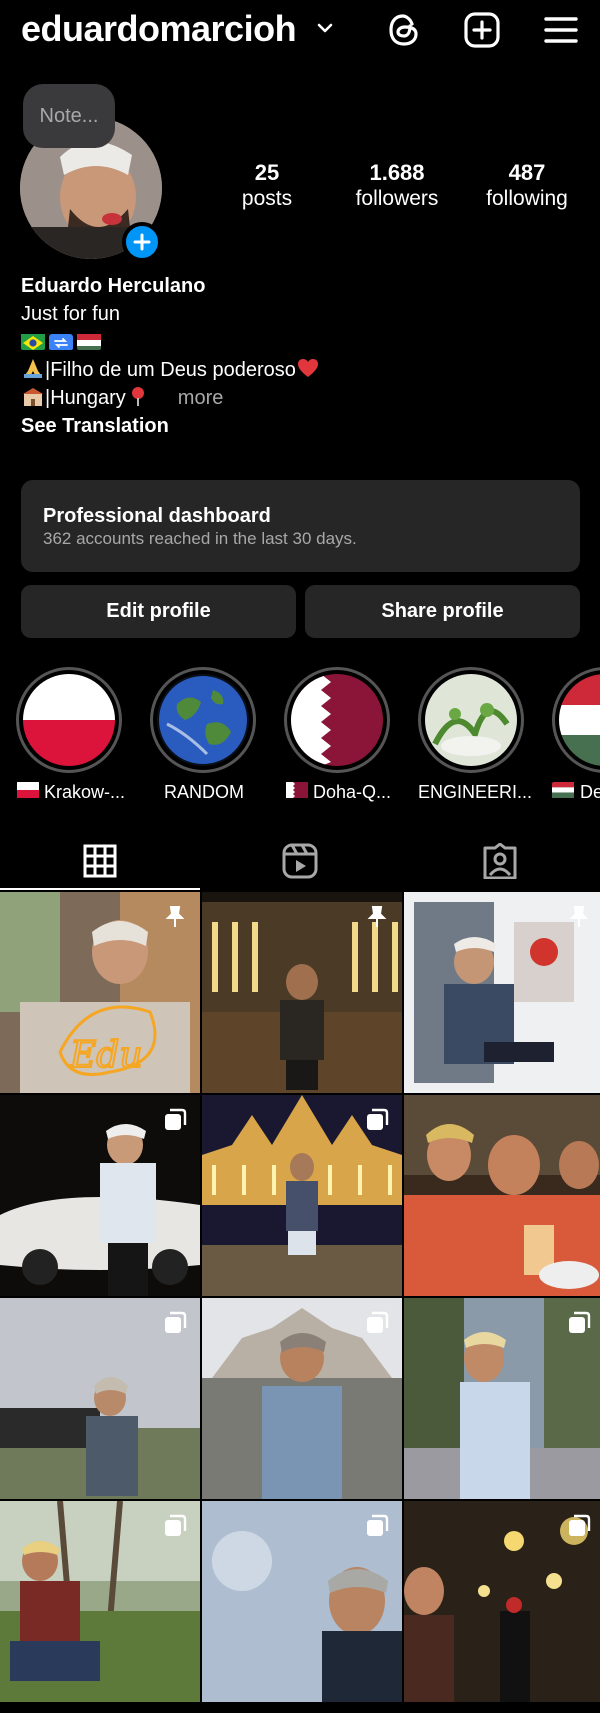 This screenshot has width=600, height=1713. Describe the element at coordinates (301, 342) in the screenshot. I see `bio-flags-line` at that location.